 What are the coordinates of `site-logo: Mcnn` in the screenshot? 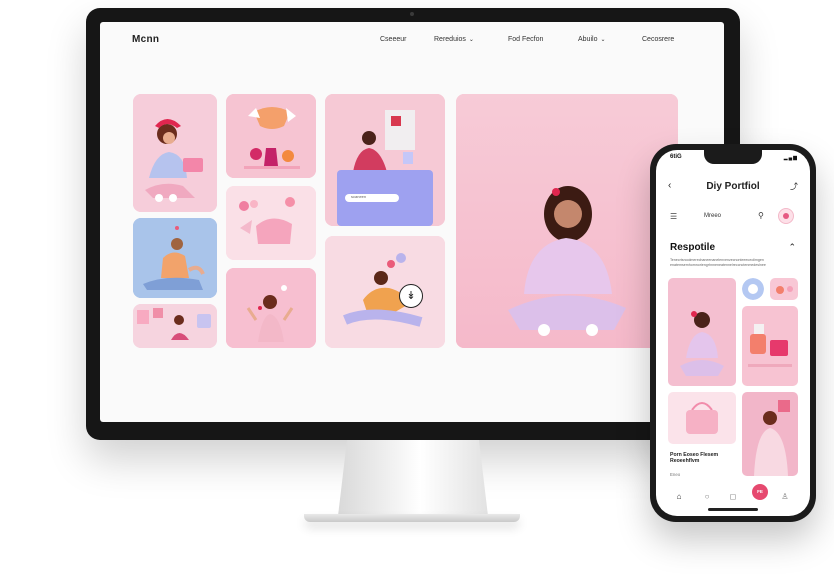 It's located at (145, 39).